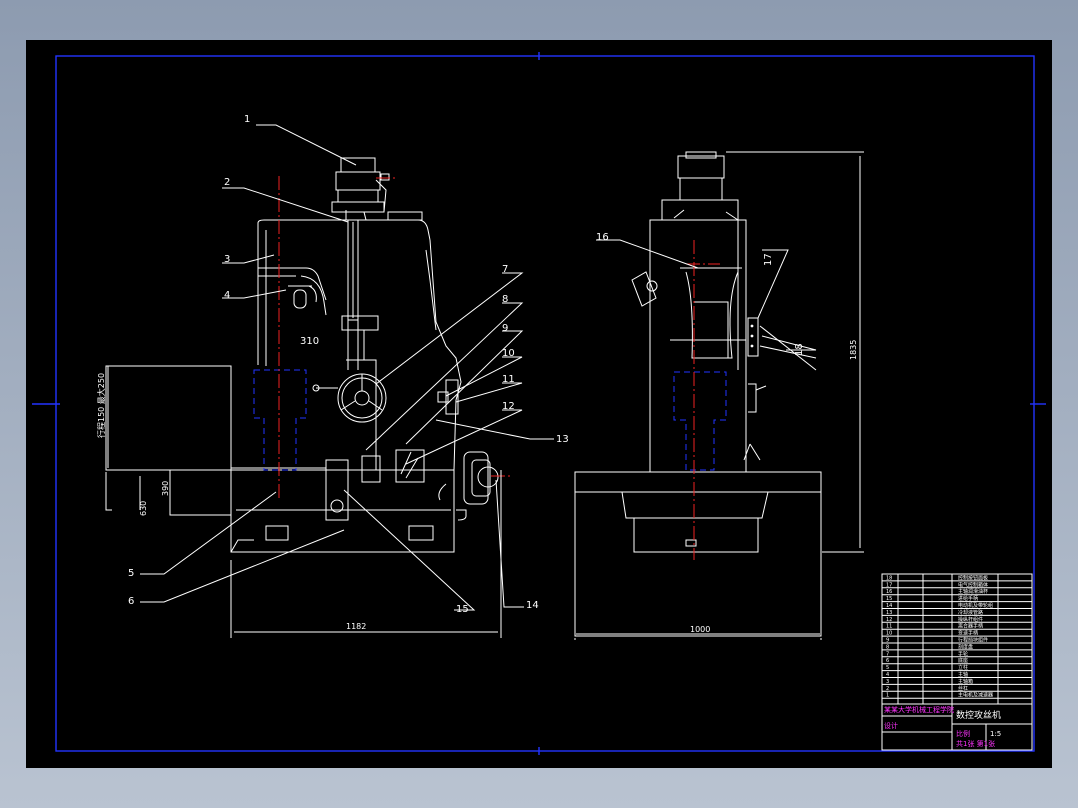  What do you see at coordinates (356, 626) in the screenshot?
I see `dim-front-width: 1182` at bounding box center [356, 626].